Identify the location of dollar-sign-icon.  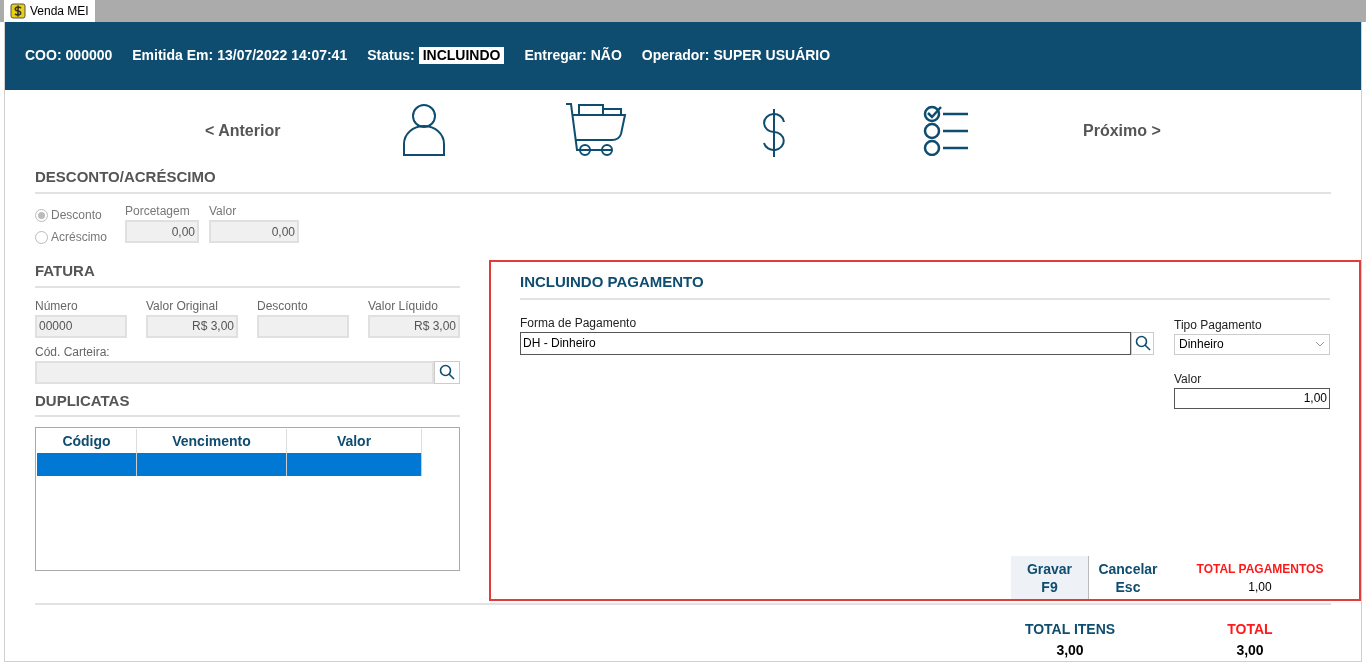
(774, 132).